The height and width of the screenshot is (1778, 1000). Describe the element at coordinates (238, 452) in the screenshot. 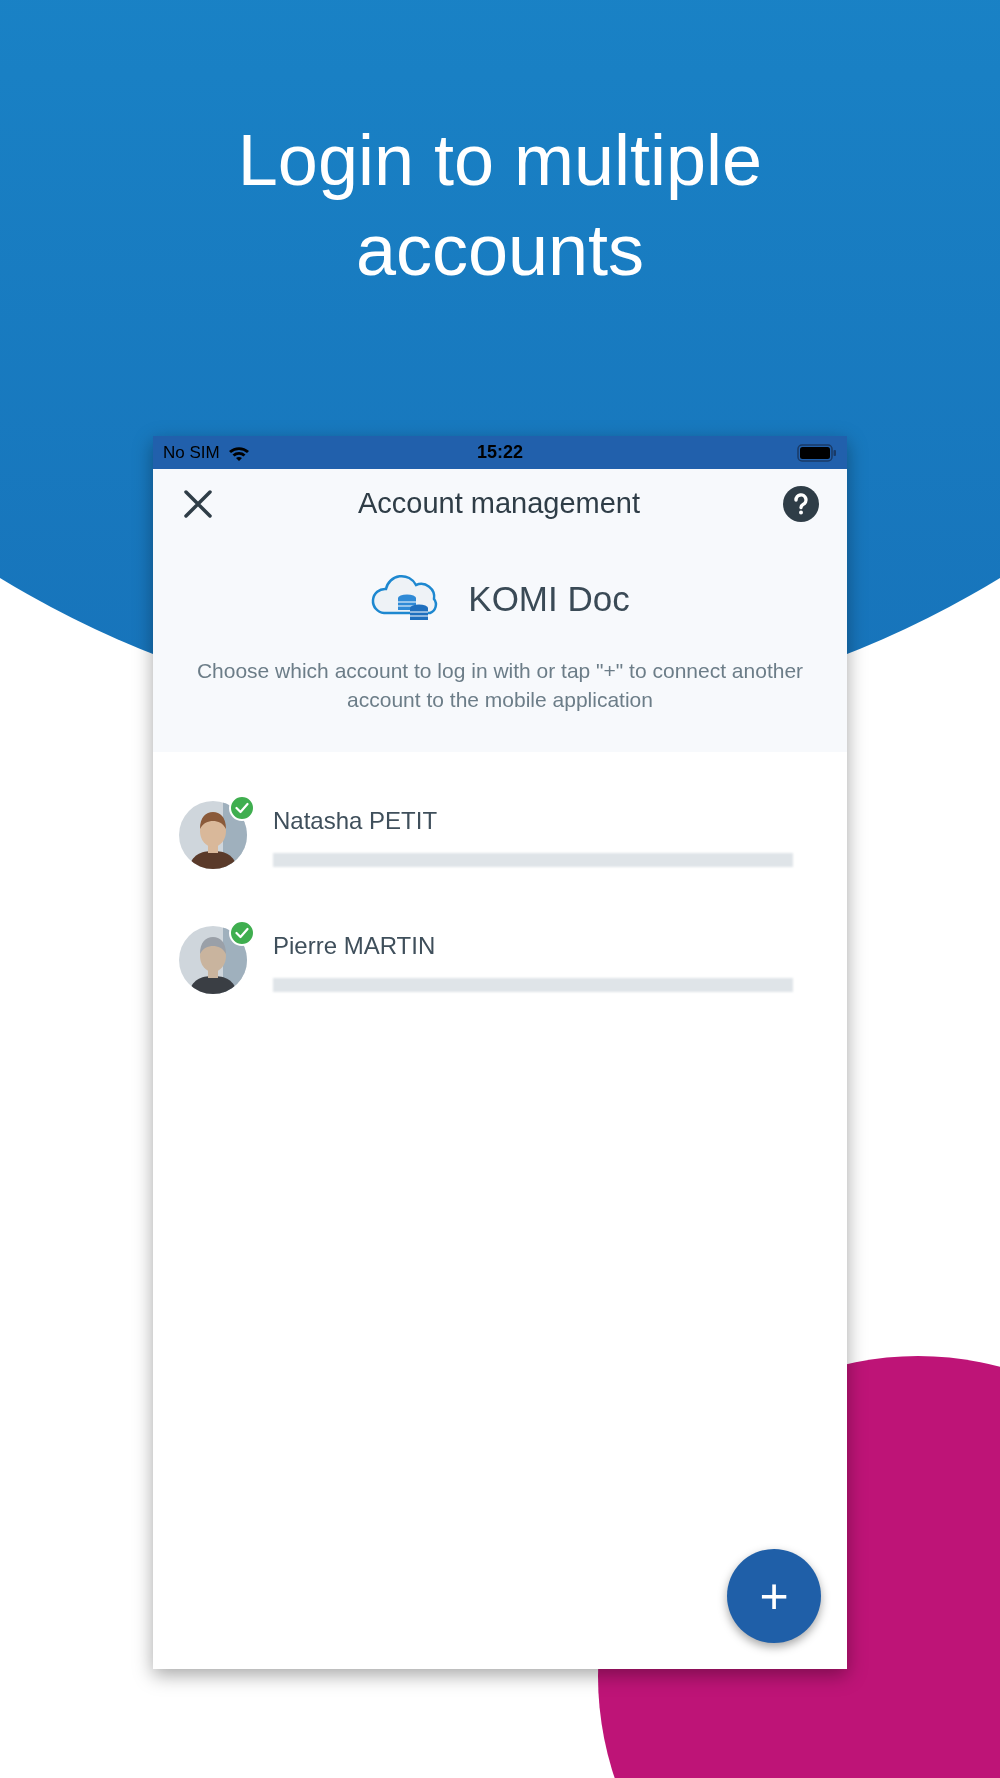

I see `wifi-icon` at that location.